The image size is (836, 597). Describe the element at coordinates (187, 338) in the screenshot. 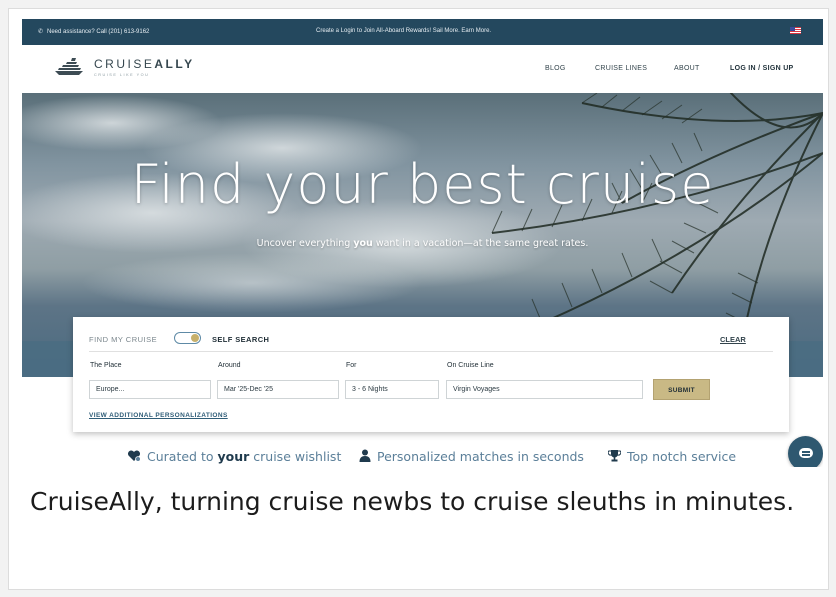

I see `search-mode-toggle` at that location.